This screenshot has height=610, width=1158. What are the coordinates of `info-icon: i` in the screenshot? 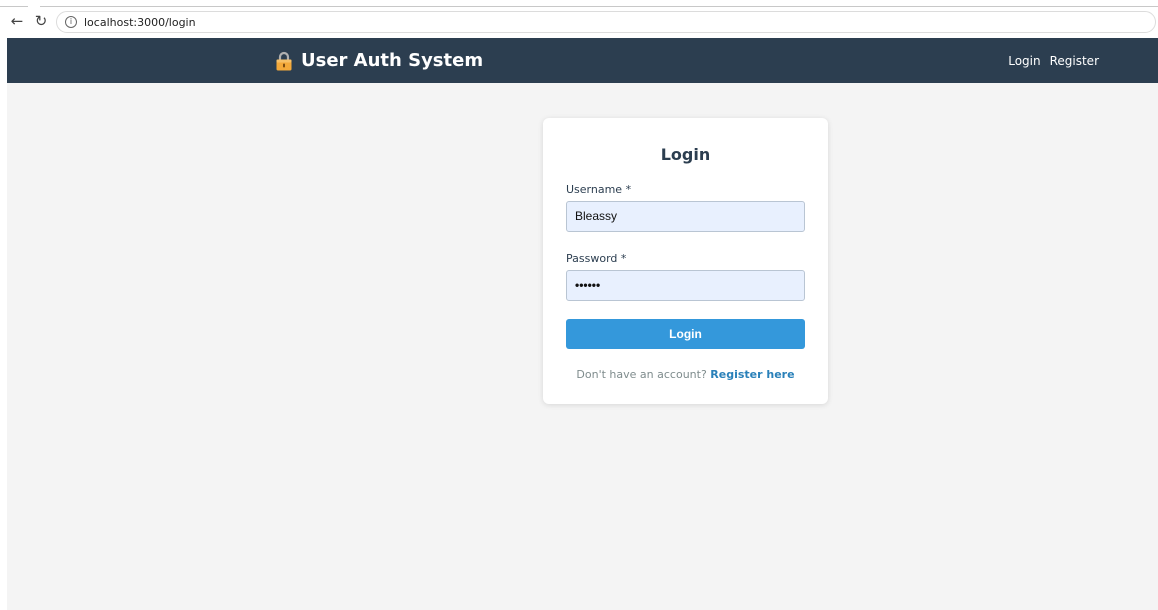 It's located at (71, 22).